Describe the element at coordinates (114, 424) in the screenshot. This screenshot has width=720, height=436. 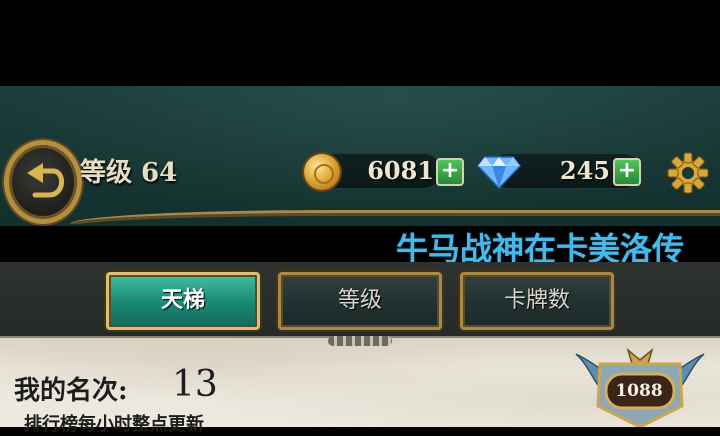
I see `rank-update-note: 排行榜每小时整点更新` at that location.